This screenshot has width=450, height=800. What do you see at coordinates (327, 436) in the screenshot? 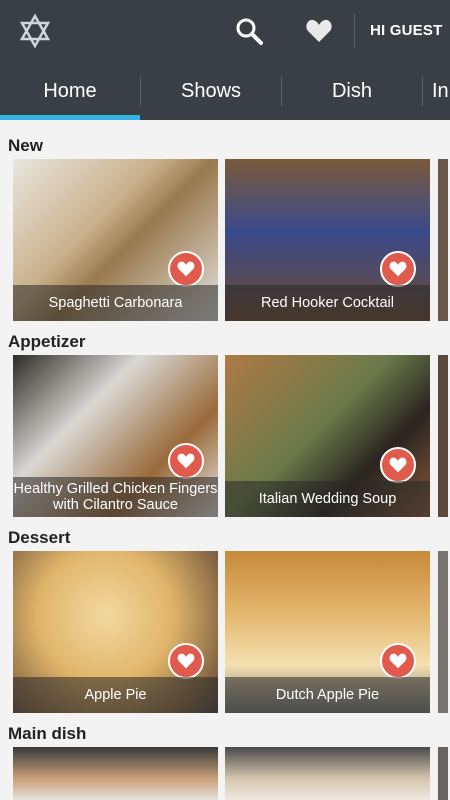
I see `recipe-card: Italian Wedding Soup` at bounding box center [327, 436].